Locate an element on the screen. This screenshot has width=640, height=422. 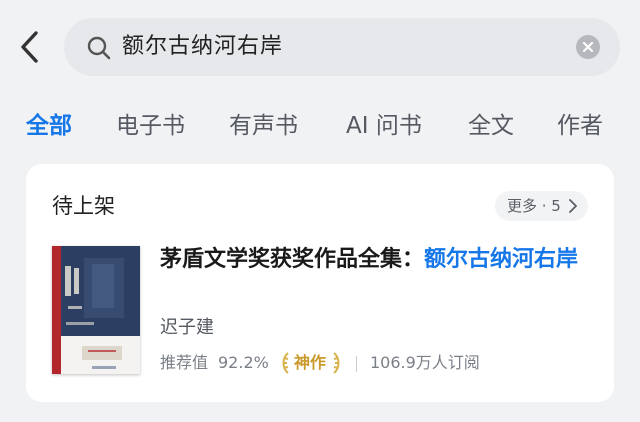
meta-divider is located at coordinates (356, 364).